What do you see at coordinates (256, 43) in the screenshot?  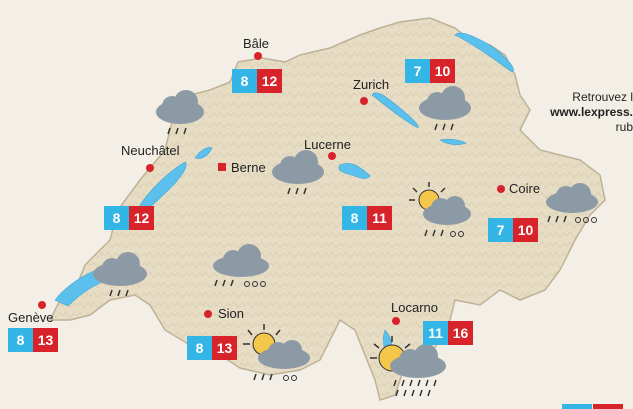 I see `city-label-bale: Bâle` at bounding box center [256, 43].